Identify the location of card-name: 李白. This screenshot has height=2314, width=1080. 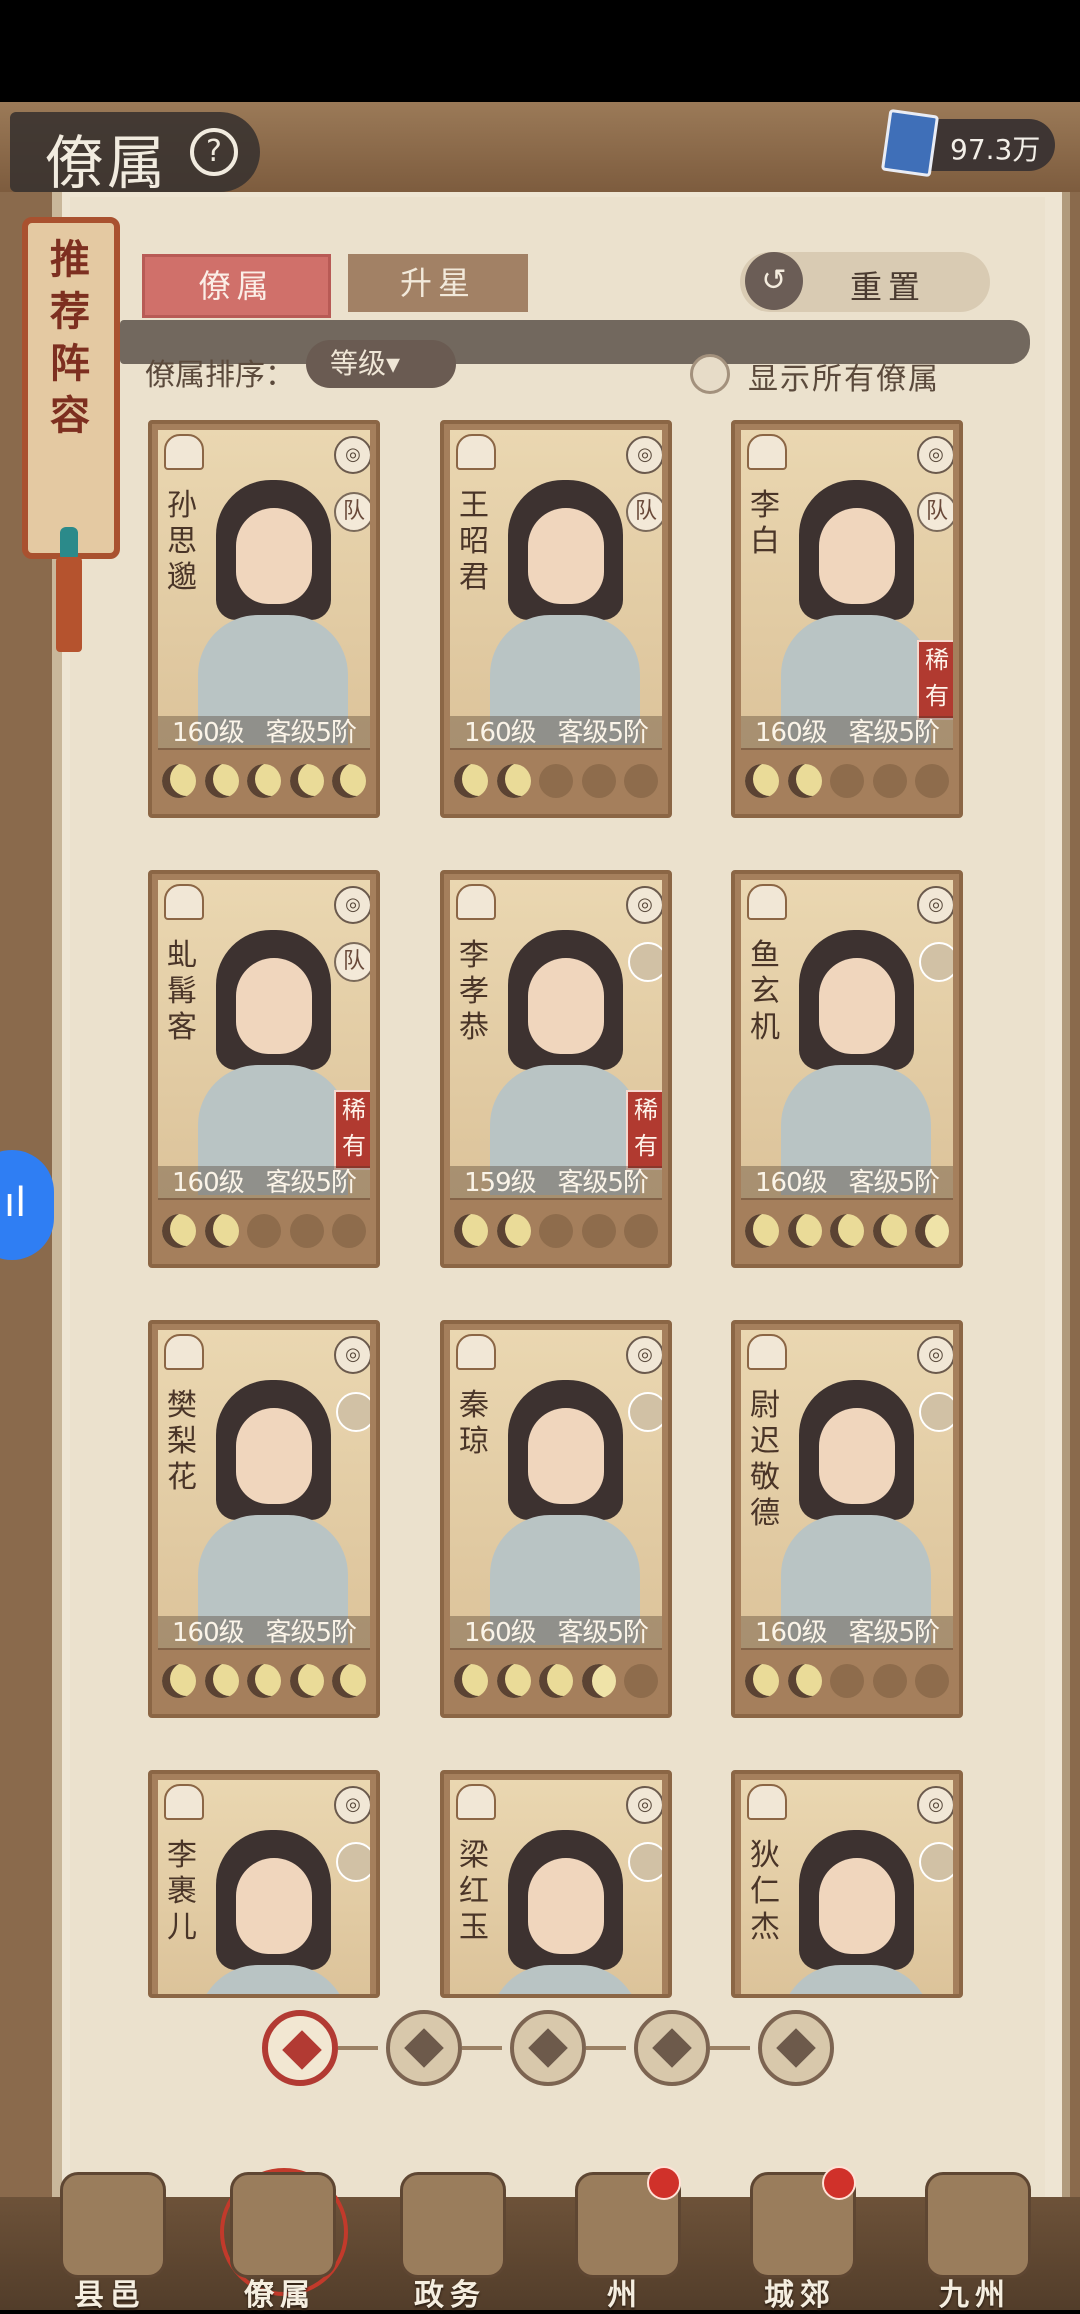
(765, 523).